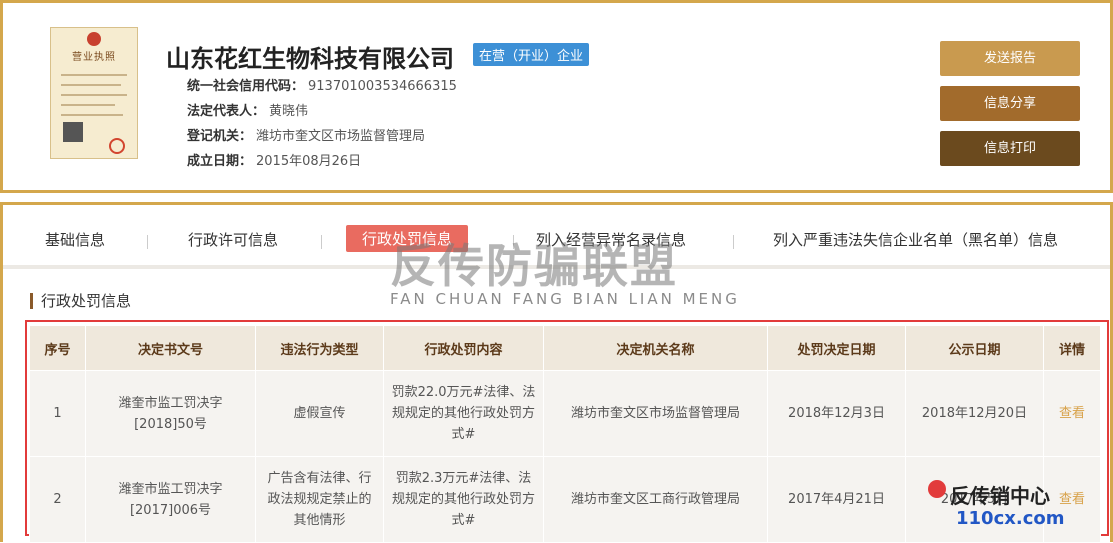 The height and width of the screenshot is (543, 1113). I want to click on watermark-subtext: FAN CHUAN FANG BIAN LIAN MENG, so click(565, 299).